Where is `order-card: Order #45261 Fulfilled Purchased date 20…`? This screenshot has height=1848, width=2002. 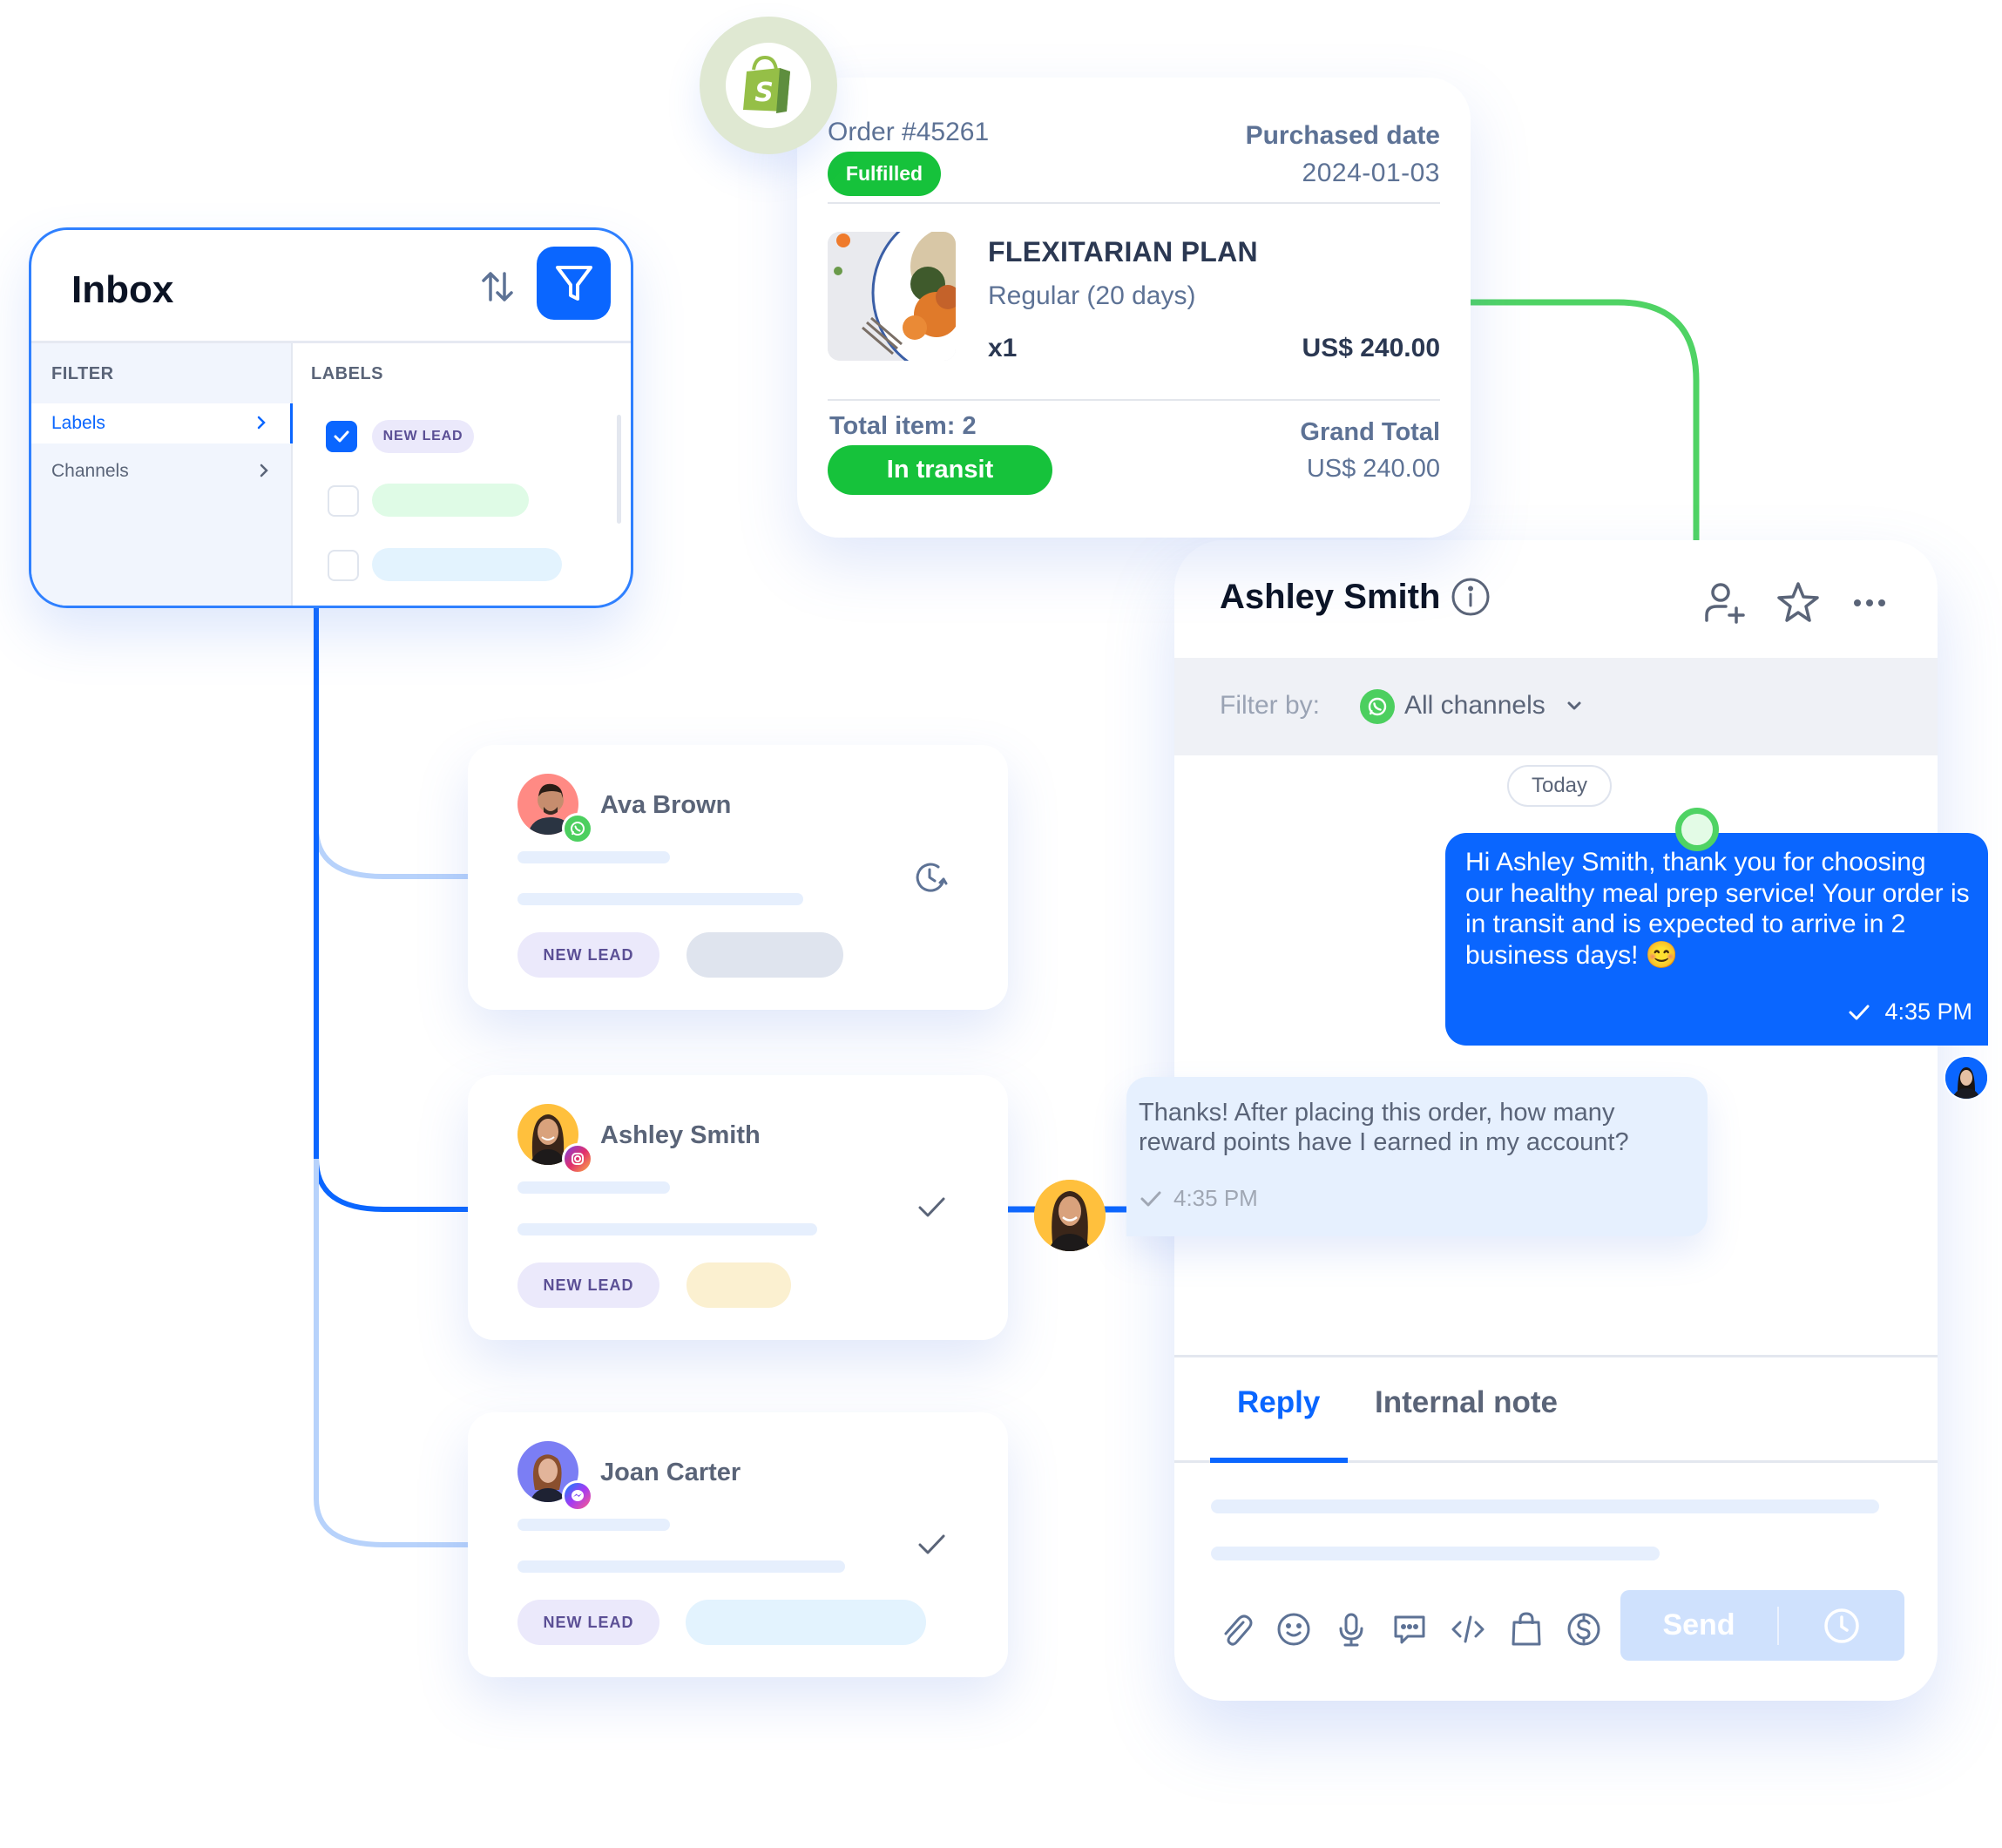 order-card: Order #45261 Fulfilled Purchased date 20… is located at coordinates (1134, 308).